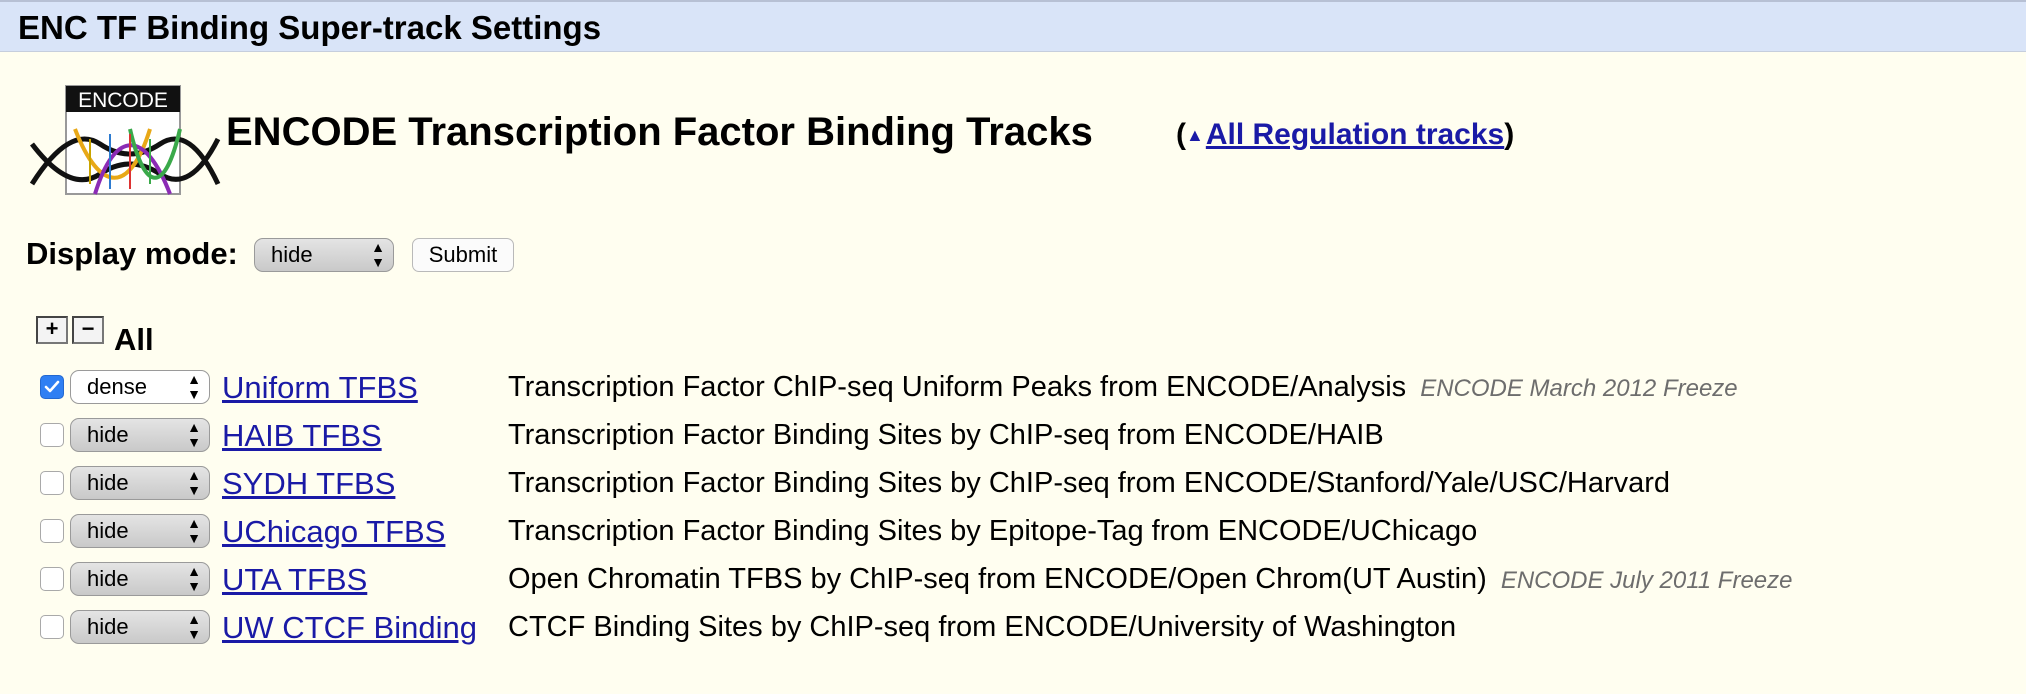 The image size is (2026, 694). What do you see at coordinates (349, 628) in the screenshot?
I see `track-name-link: UW CTCF Binding` at bounding box center [349, 628].